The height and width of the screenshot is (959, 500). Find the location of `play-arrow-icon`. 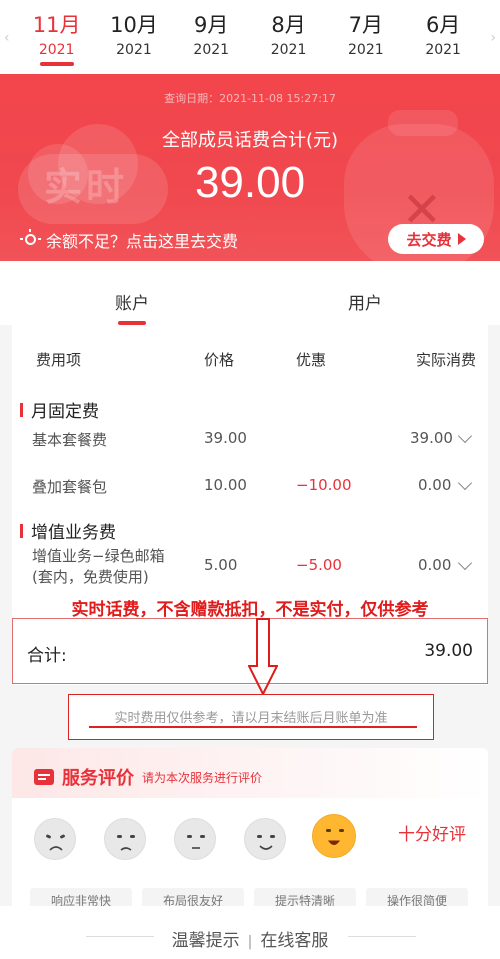

play-arrow-icon is located at coordinates (461, 239).